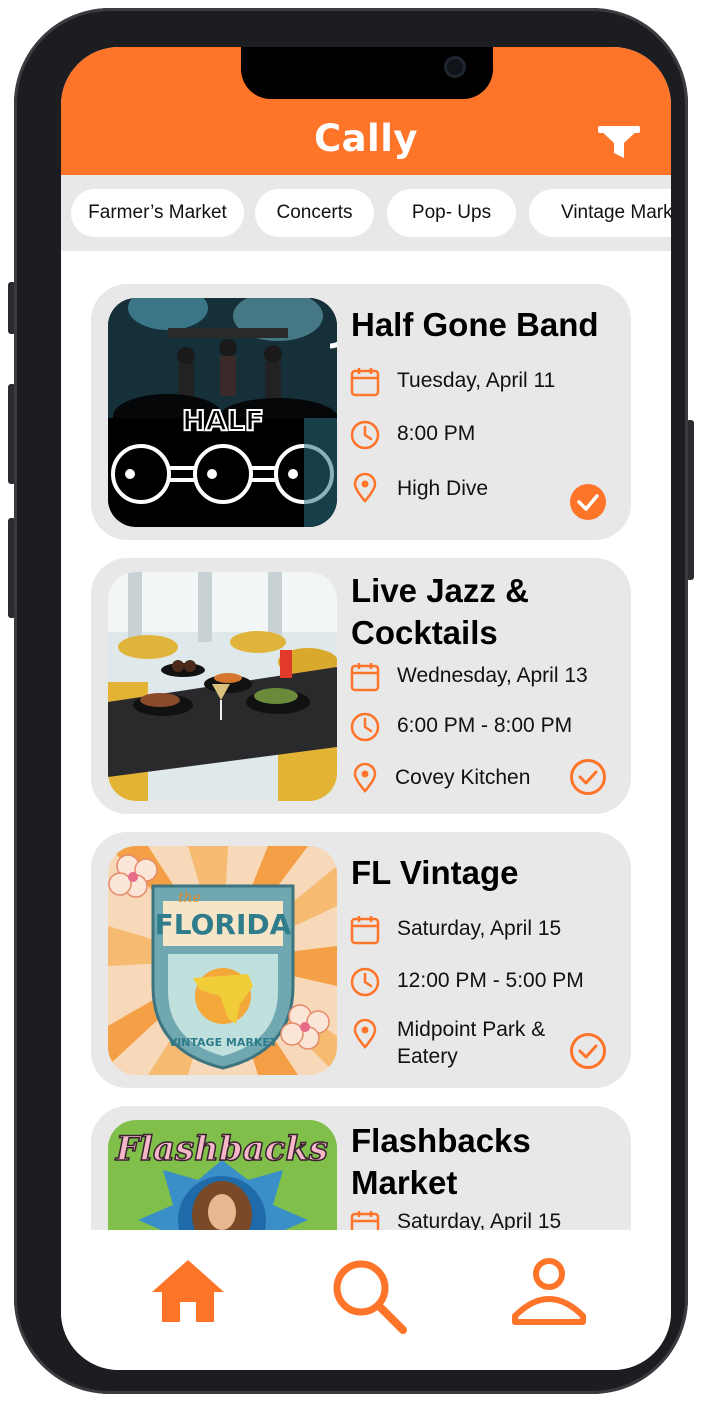 Image resolution: width=702 pixels, height=1402 pixels. I want to click on flashbacks-market-poster: Flashbacks, so click(222, 1175).